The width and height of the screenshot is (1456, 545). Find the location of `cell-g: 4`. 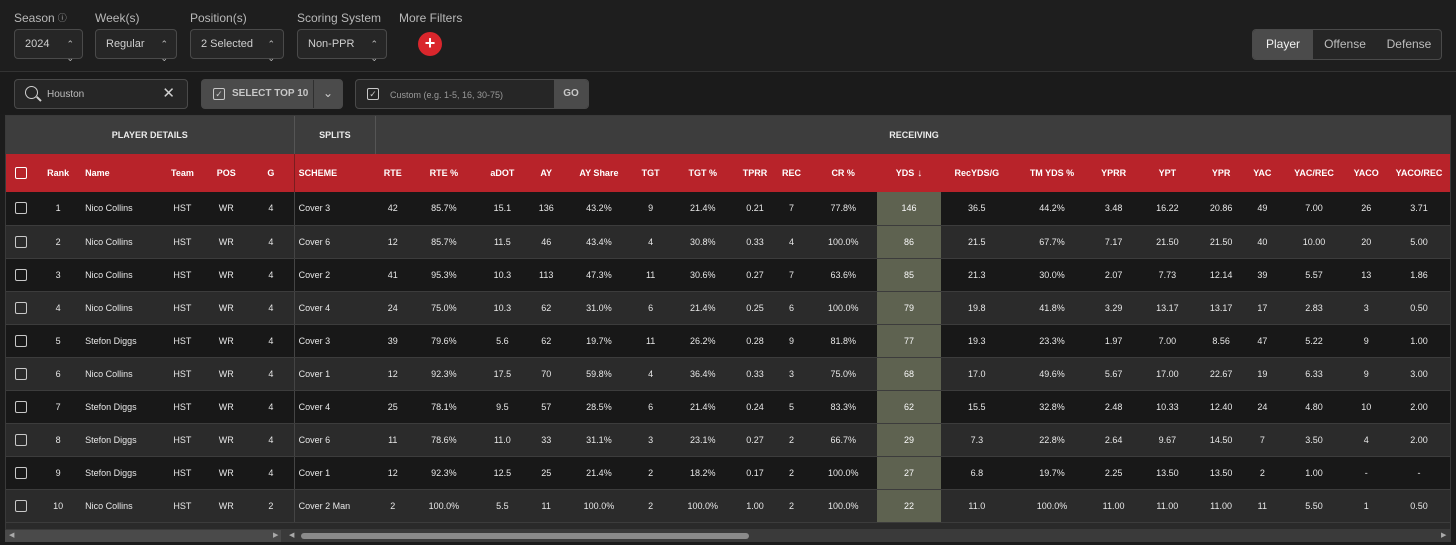

cell-g: 4 is located at coordinates (271, 308).